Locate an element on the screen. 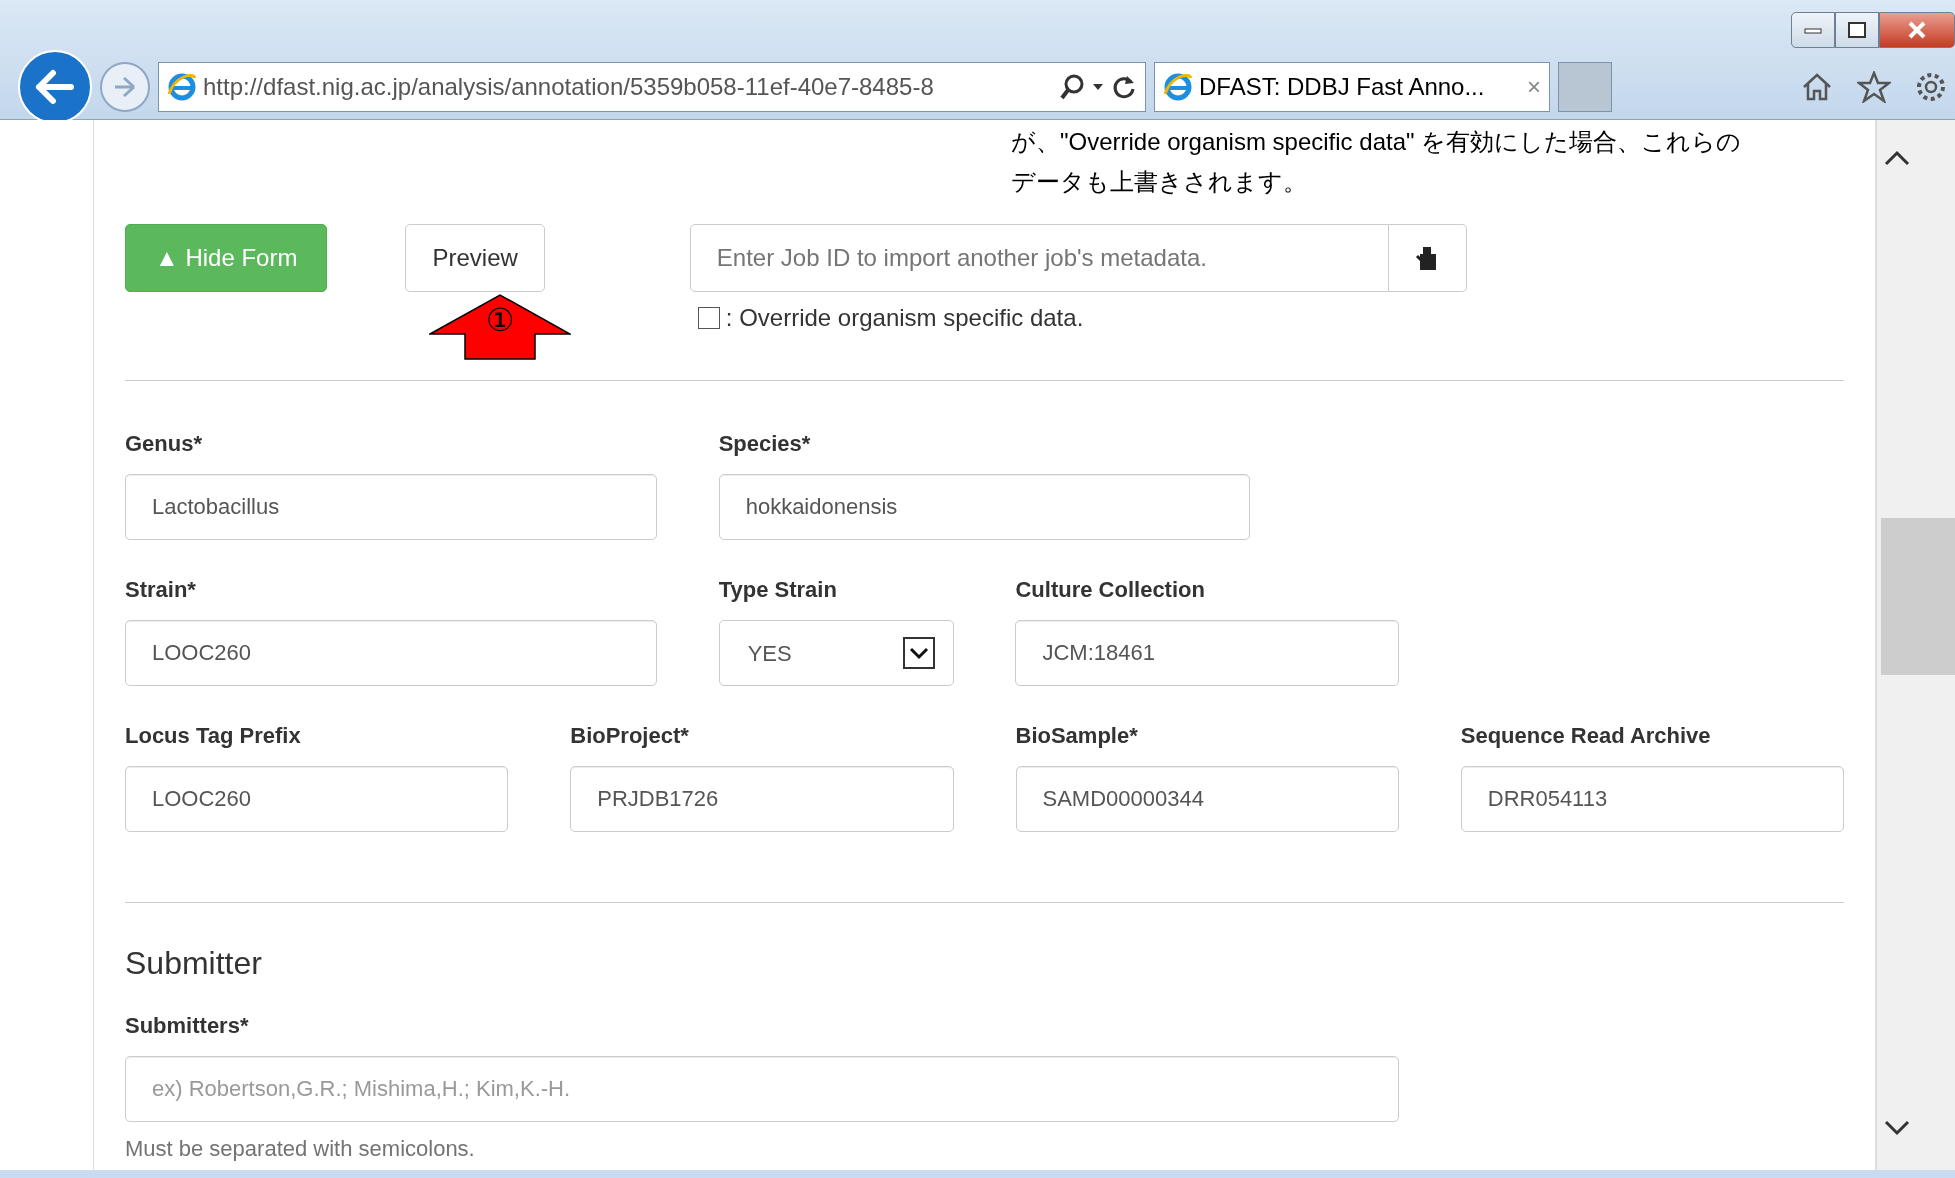 The image size is (1955, 1178). field-label: BioSample* is located at coordinates (1077, 736).